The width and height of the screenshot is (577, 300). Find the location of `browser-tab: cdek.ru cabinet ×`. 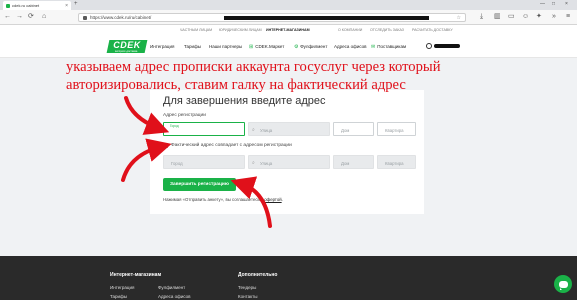

browser-tab: cdek.ru cabinet × is located at coordinates (37, 5).